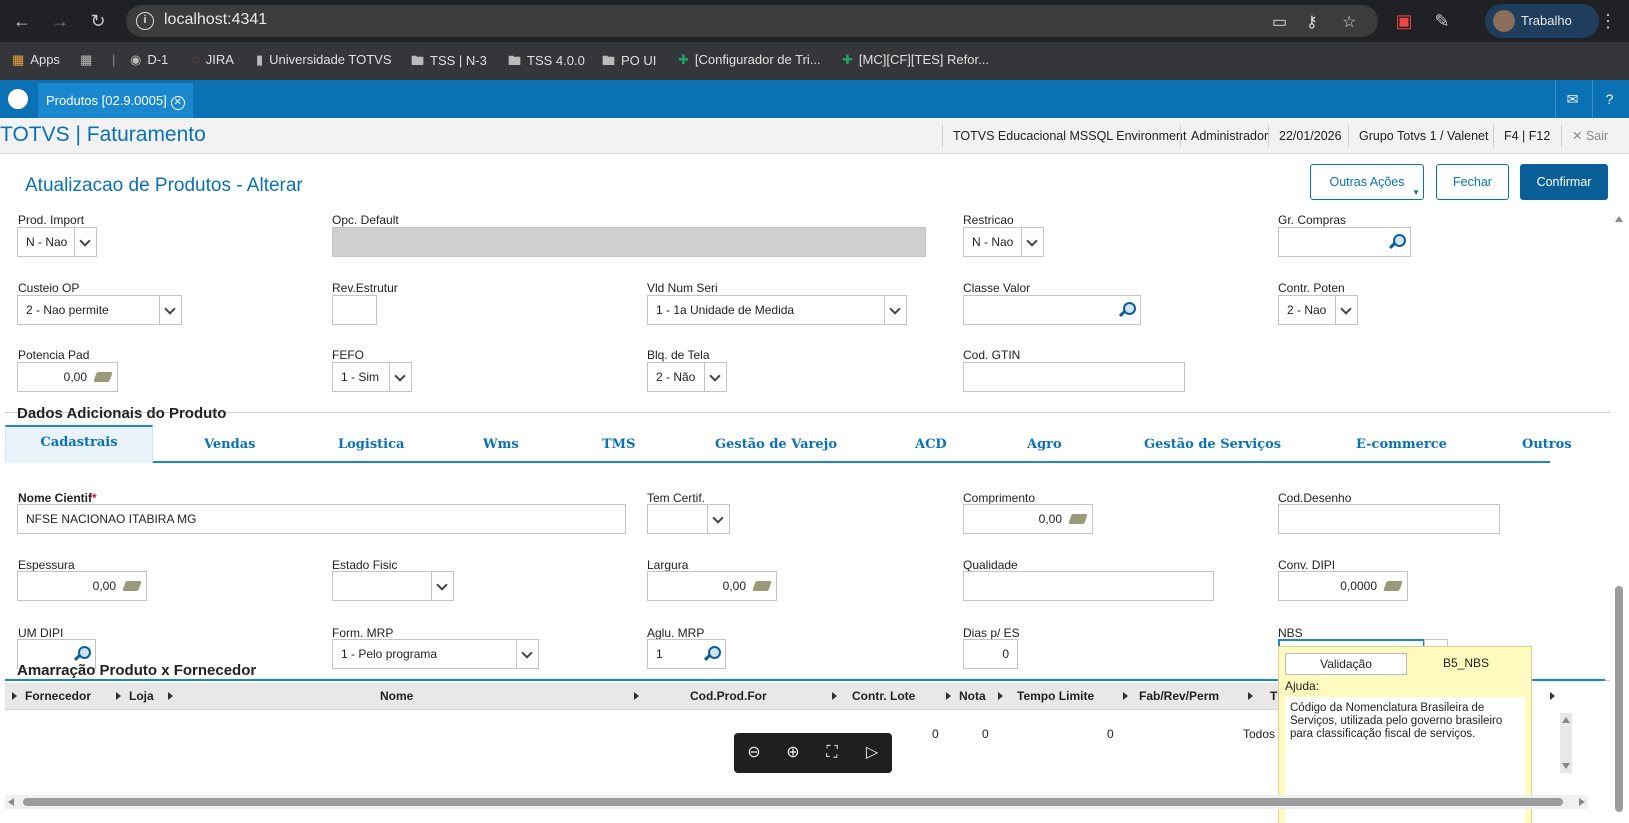 This screenshot has width=1629, height=823. Describe the element at coordinates (36, 60) in the screenshot. I see `bookmark-apps: ▦ Apps` at that location.